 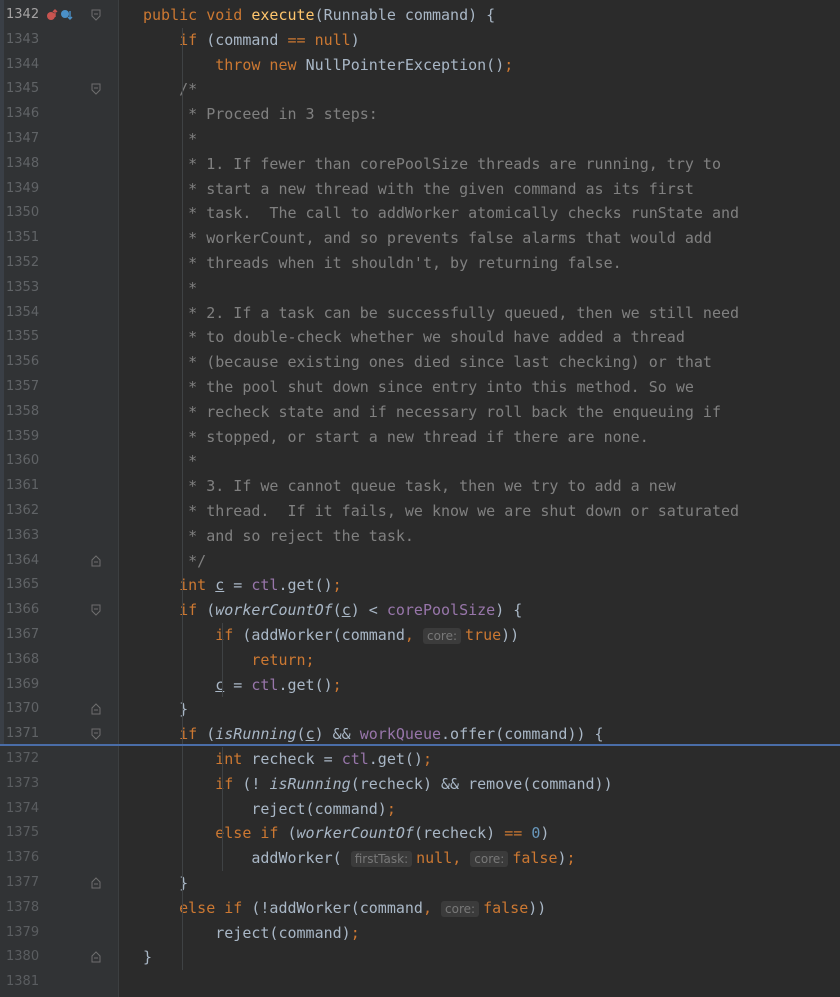 What do you see at coordinates (170, 89) in the screenshot?
I see `code-text: /*` at bounding box center [170, 89].